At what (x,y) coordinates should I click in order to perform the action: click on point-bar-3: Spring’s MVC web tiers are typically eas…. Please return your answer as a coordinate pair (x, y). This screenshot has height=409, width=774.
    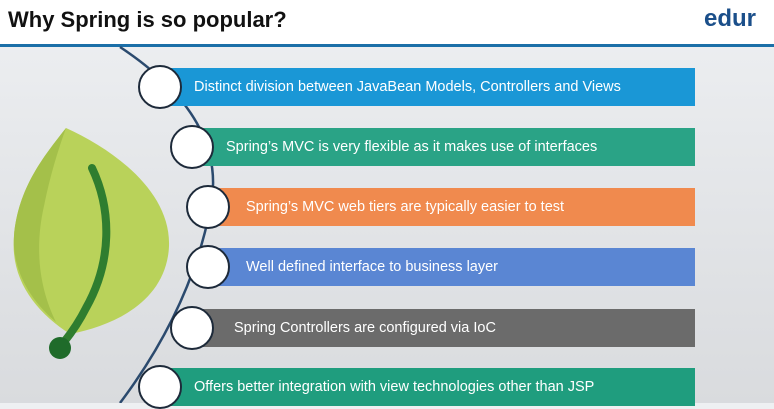
    Looking at the image, I should click on (451, 207).